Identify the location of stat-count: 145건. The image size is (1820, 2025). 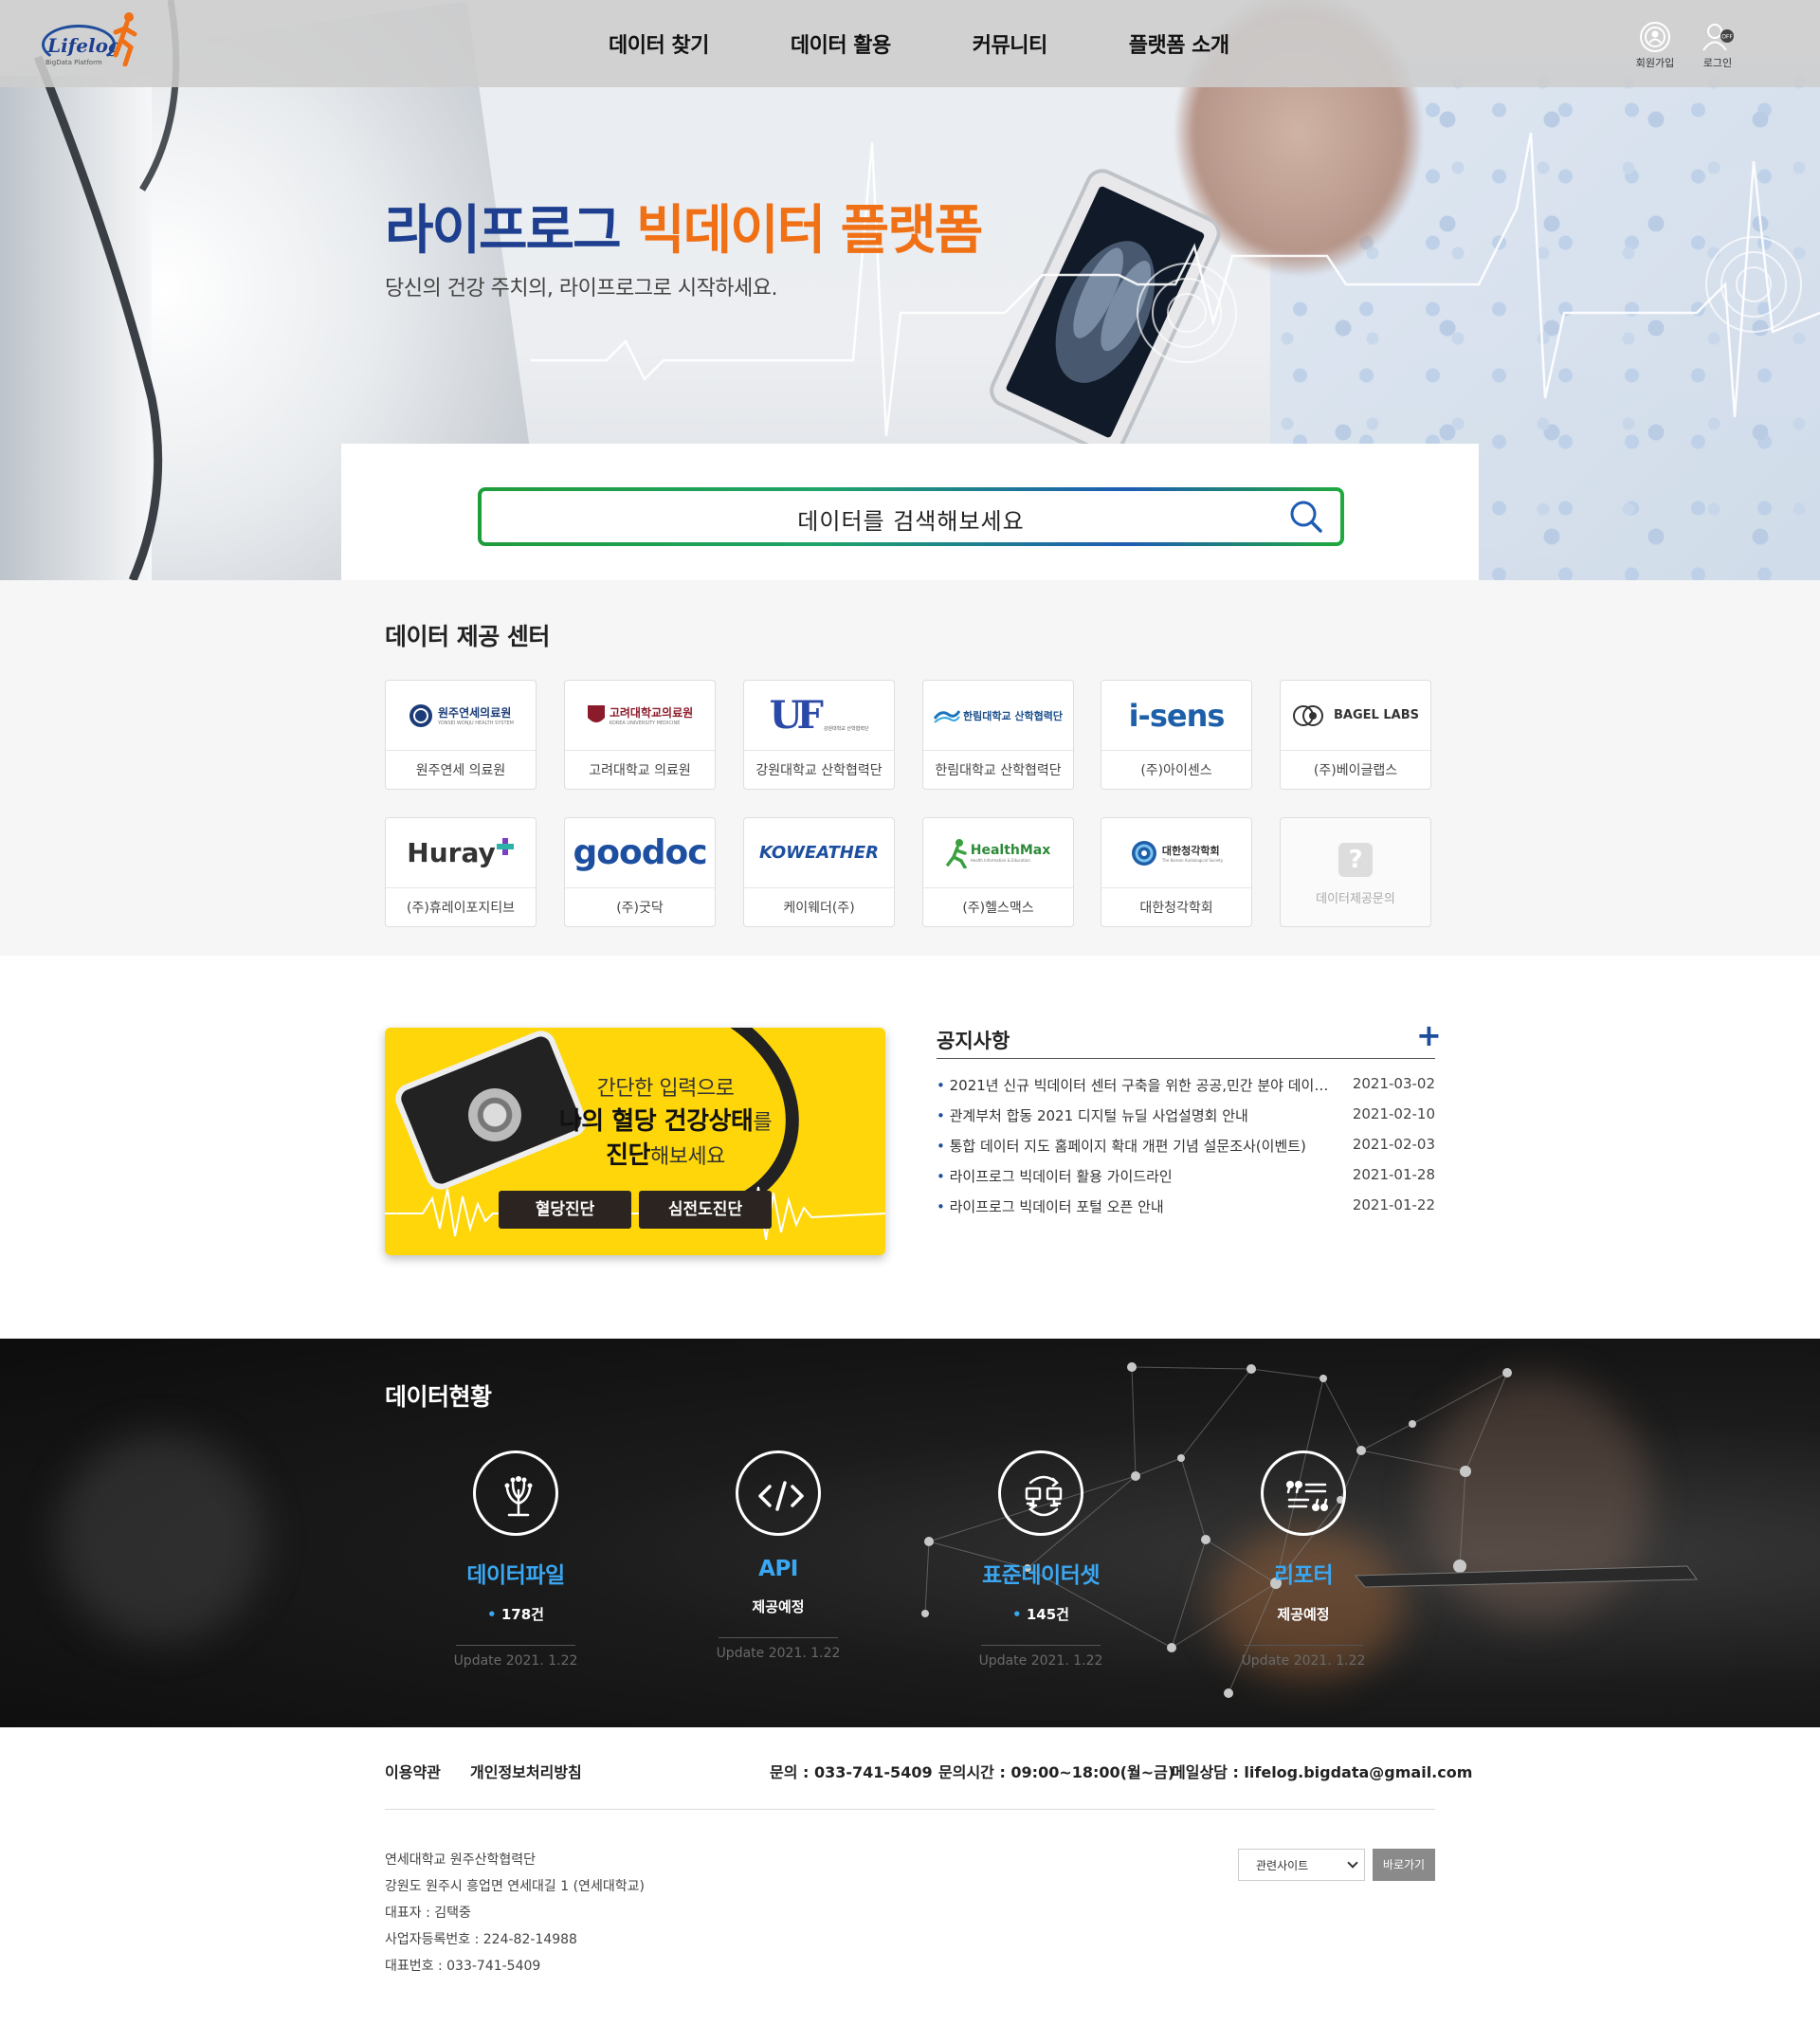
(1041, 1614).